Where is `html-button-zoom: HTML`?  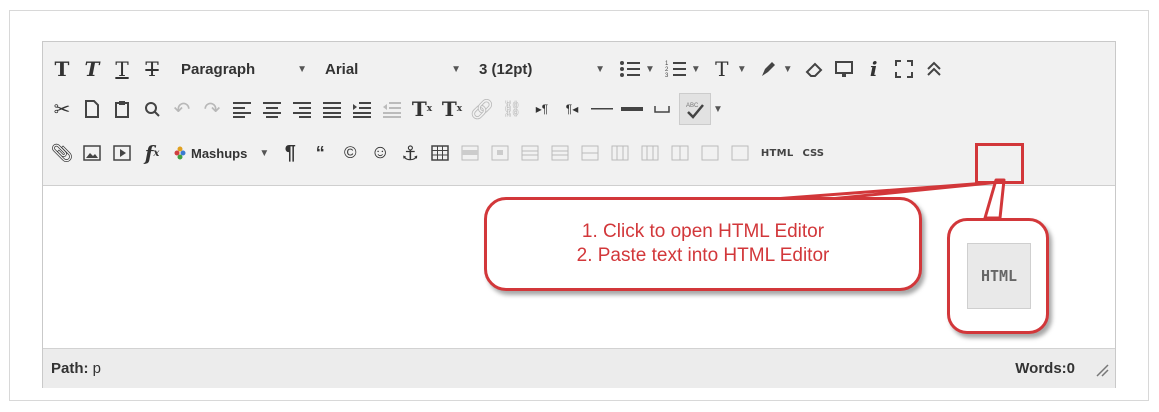 html-button-zoom: HTML is located at coordinates (998, 276).